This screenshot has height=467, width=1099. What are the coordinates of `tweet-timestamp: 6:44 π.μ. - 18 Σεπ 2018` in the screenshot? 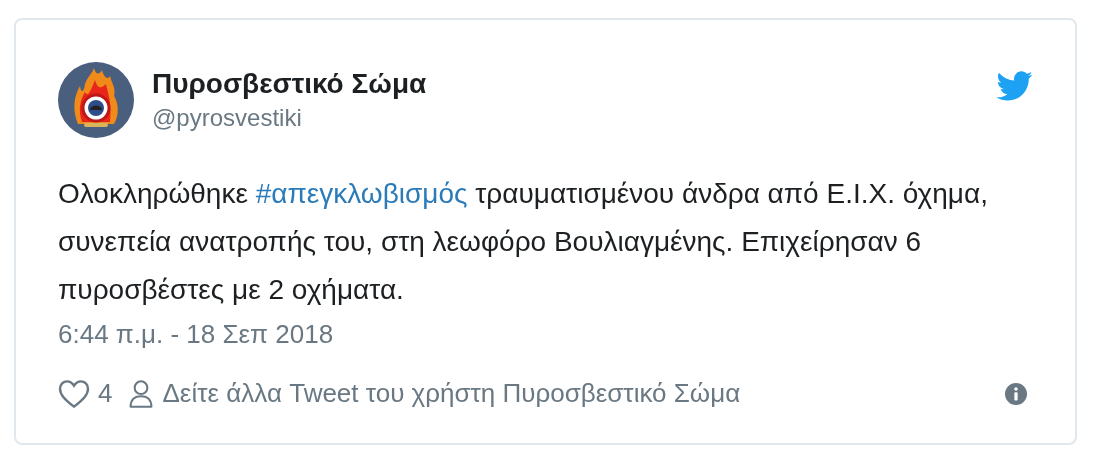 It's located at (196, 334).